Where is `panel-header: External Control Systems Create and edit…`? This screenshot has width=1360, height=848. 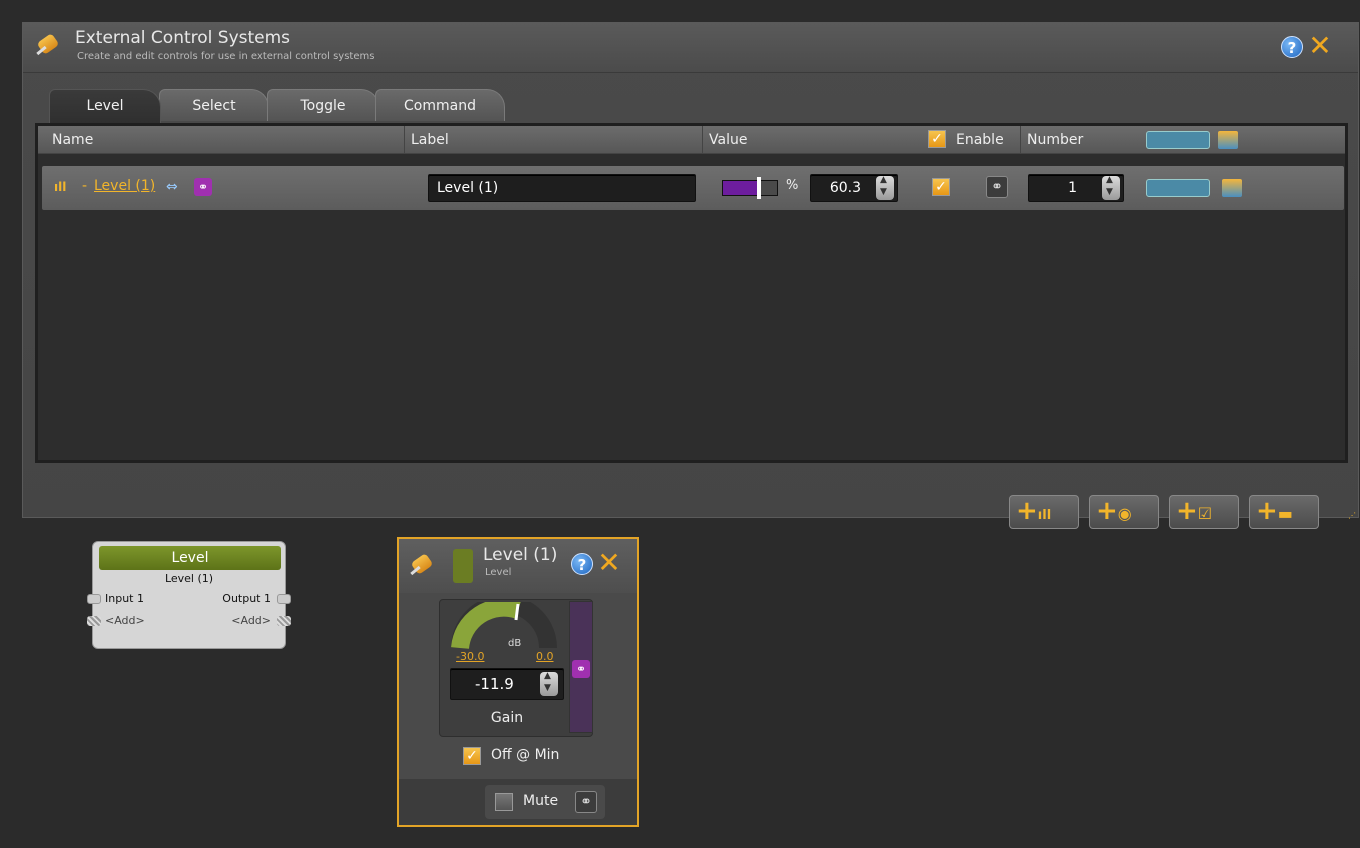
panel-header: External Control Systems Create and edit… is located at coordinates (690, 48).